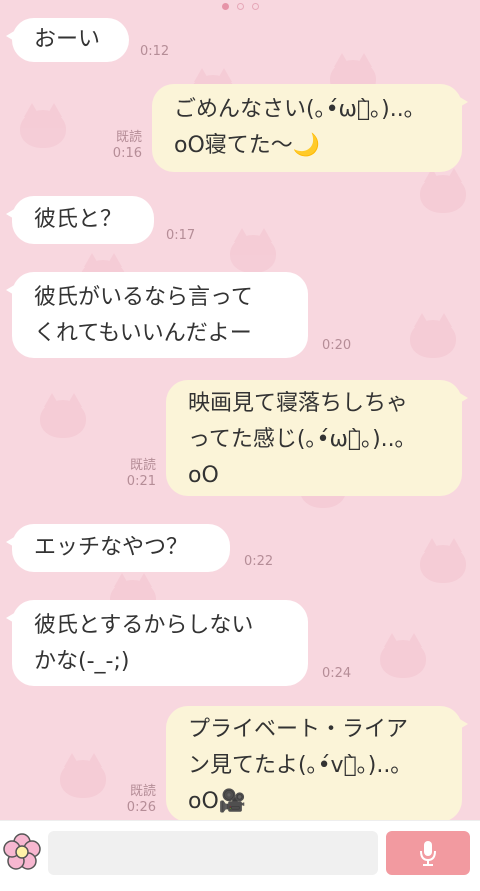 The image size is (480, 891). I want to click on message-time: 0:20, so click(337, 345).